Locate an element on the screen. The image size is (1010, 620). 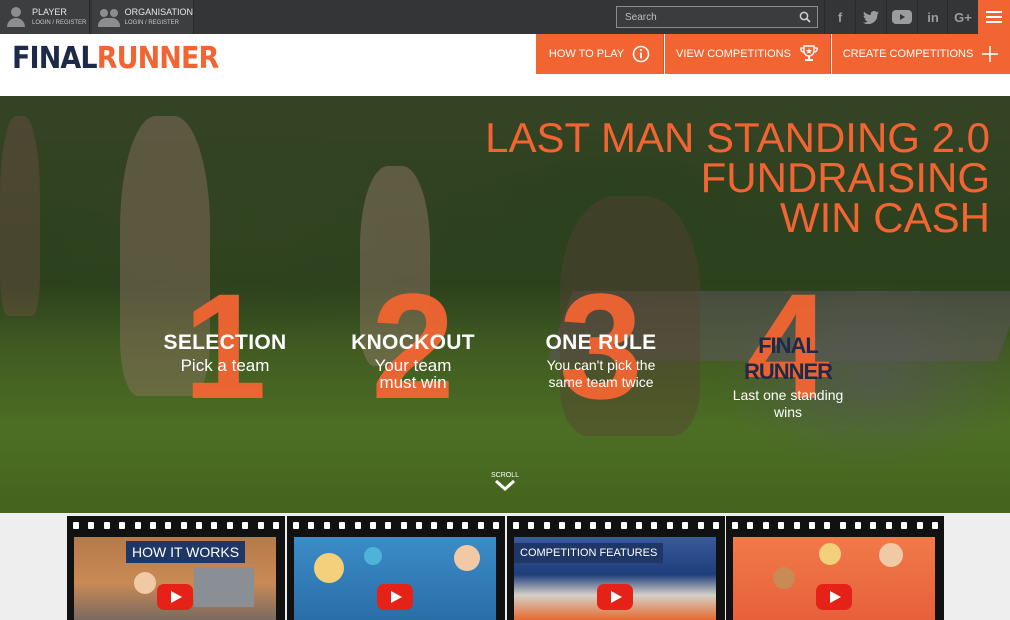
cartoon-woman is located at coordinates (329, 568).